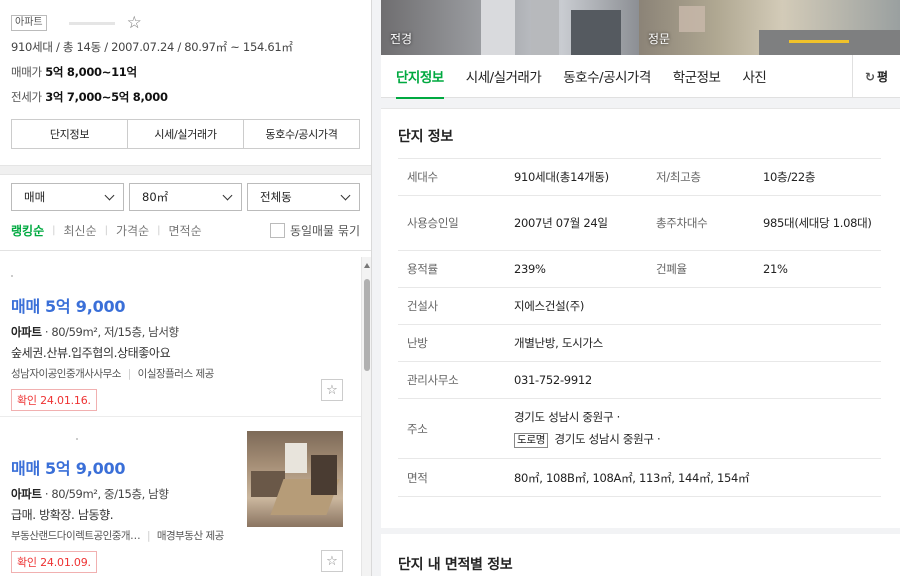 This screenshot has width=900, height=576. I want to click on complex-name-redacted, so click(91, 23).